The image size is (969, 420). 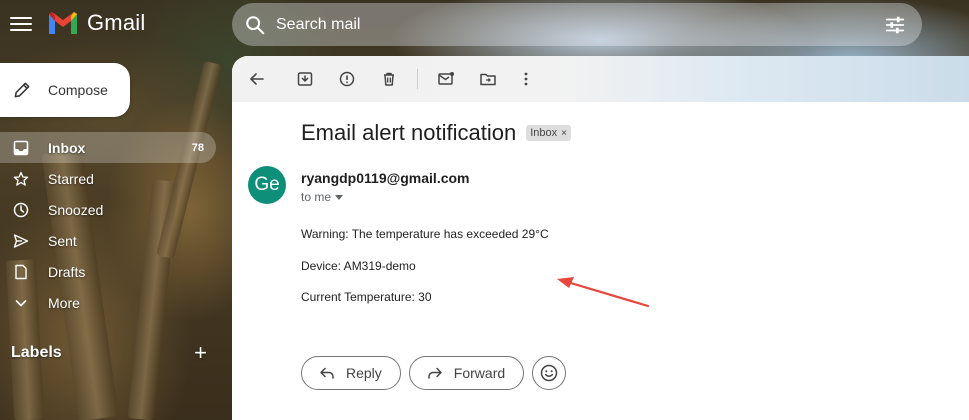 I want to click on gmail-wordmark: Gmail, so click(x=116, y=22).